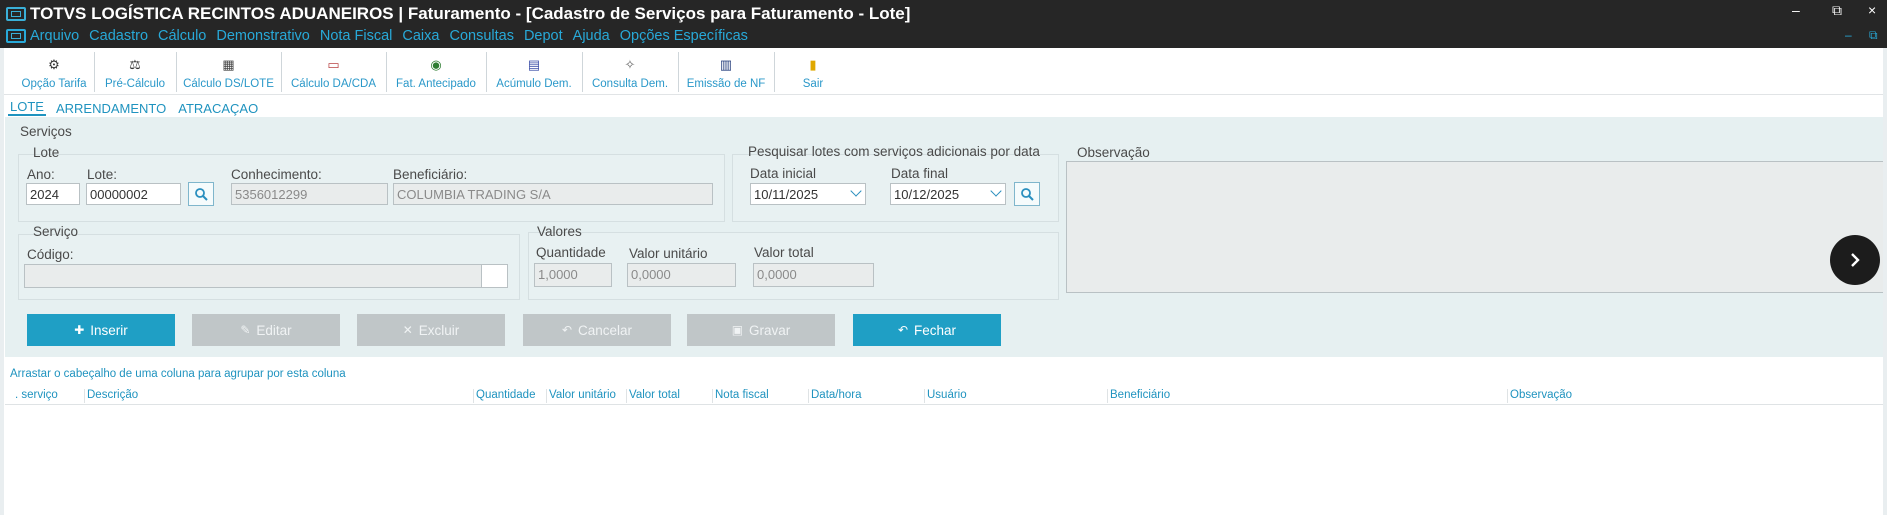 The height and width of the screenshot is (515, 1887). Describe the element at coordinates (1027, 194) in the screenshot. I see `date-search-button` at that location.